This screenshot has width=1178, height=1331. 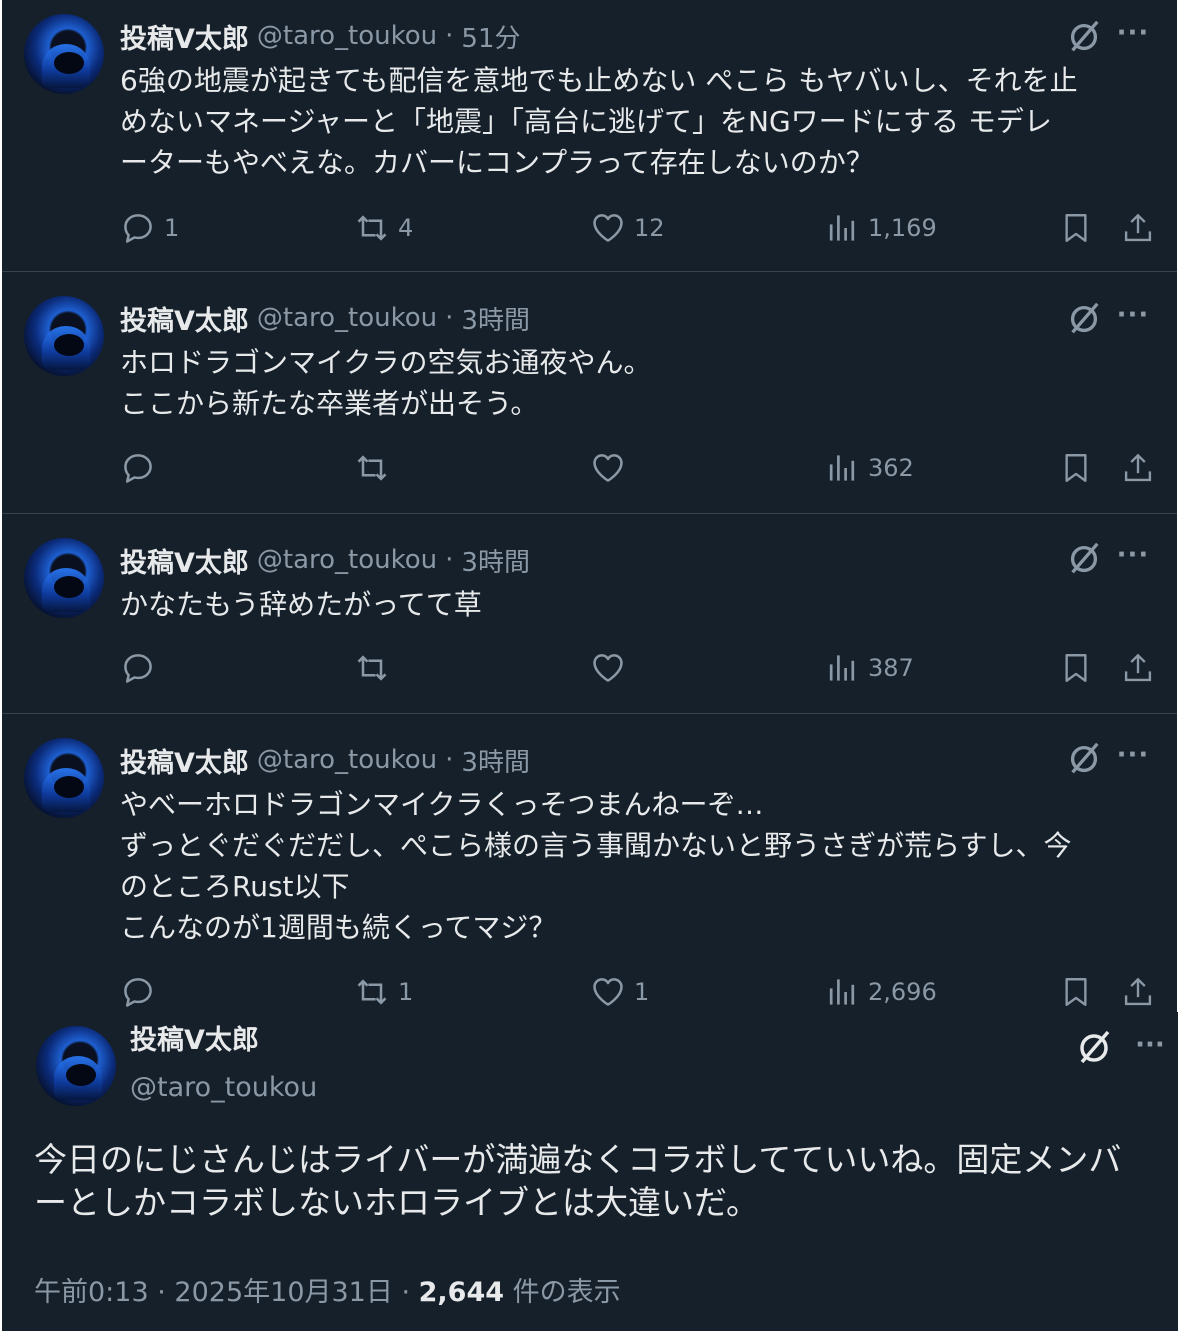 I want to click on views-button: 1,169, so click(x=880, y=228).